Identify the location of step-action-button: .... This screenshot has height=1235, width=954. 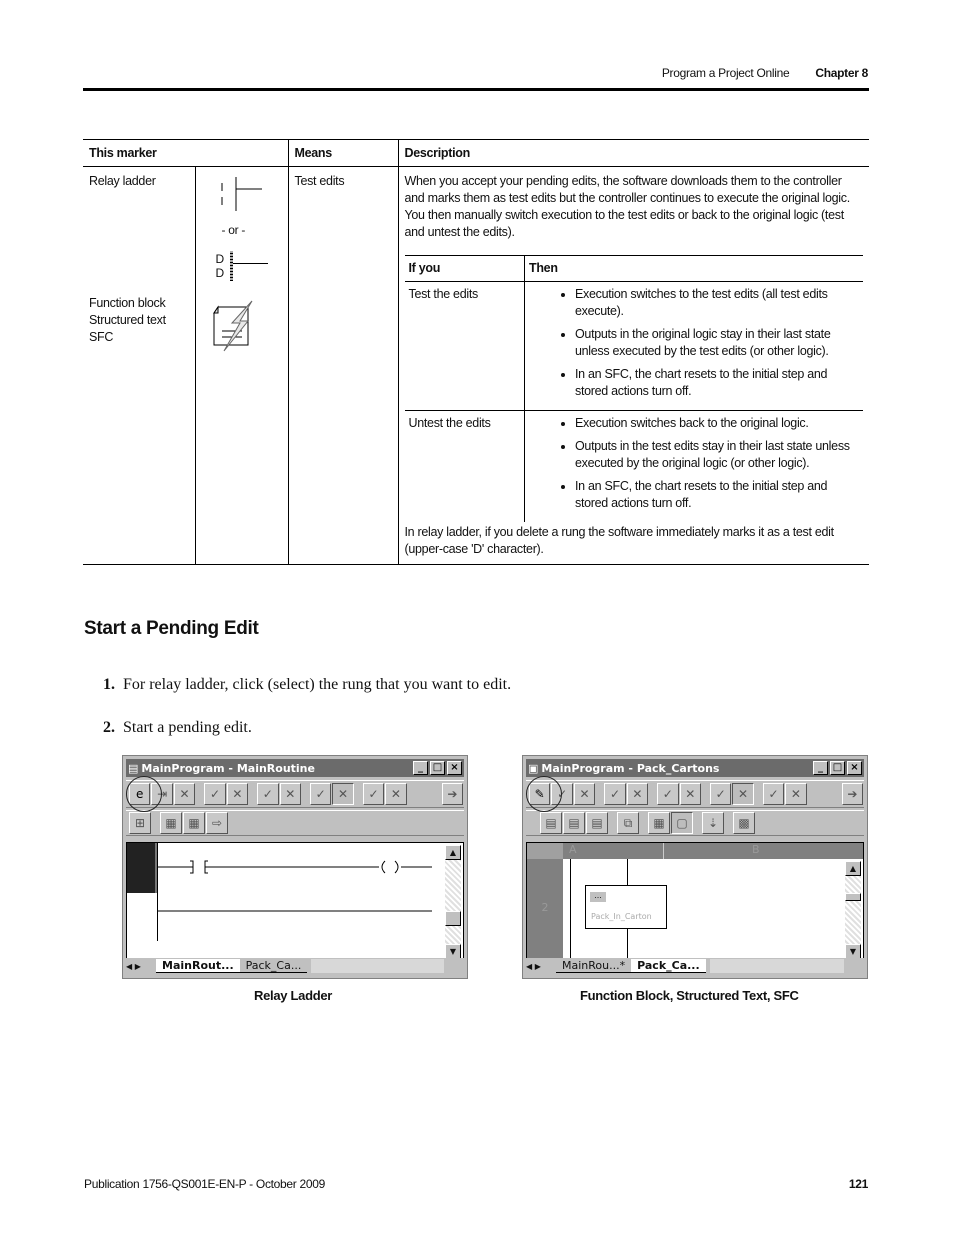
(598, 897).